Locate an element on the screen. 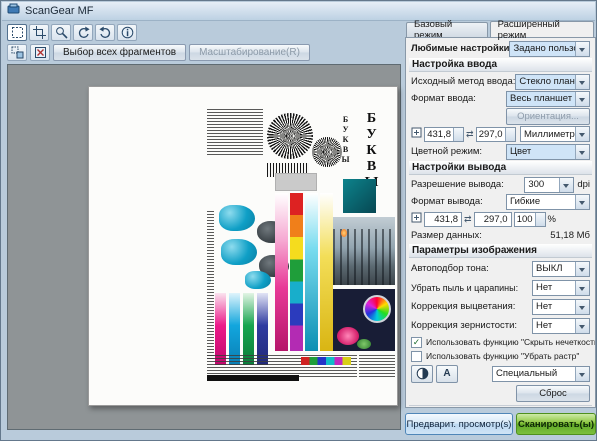 This screenshot has width=600, height=441. brightness-contrast-icon: A is located at coordinates (447, 373).